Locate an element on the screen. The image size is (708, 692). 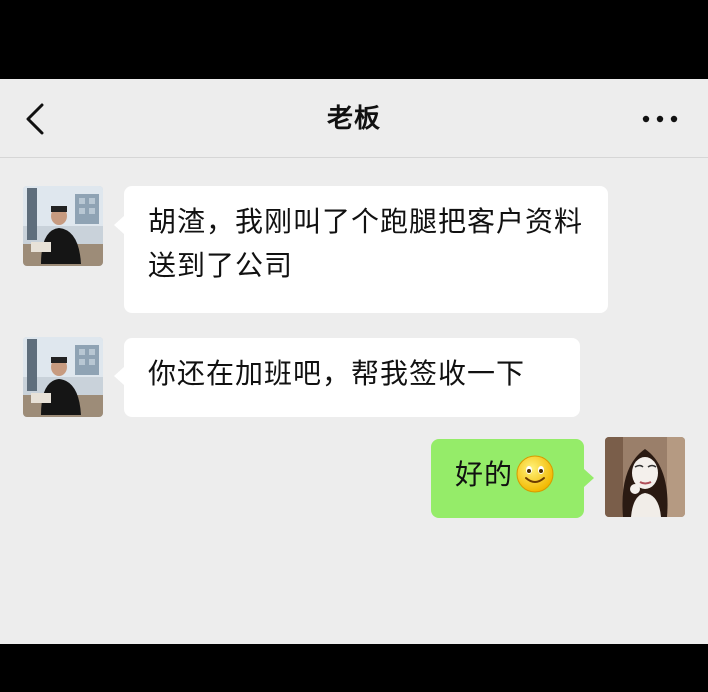
message-text: 胡渣，我刚叫了个跑腿把客户资料送到了公司 is located at coordinates (366, 243).